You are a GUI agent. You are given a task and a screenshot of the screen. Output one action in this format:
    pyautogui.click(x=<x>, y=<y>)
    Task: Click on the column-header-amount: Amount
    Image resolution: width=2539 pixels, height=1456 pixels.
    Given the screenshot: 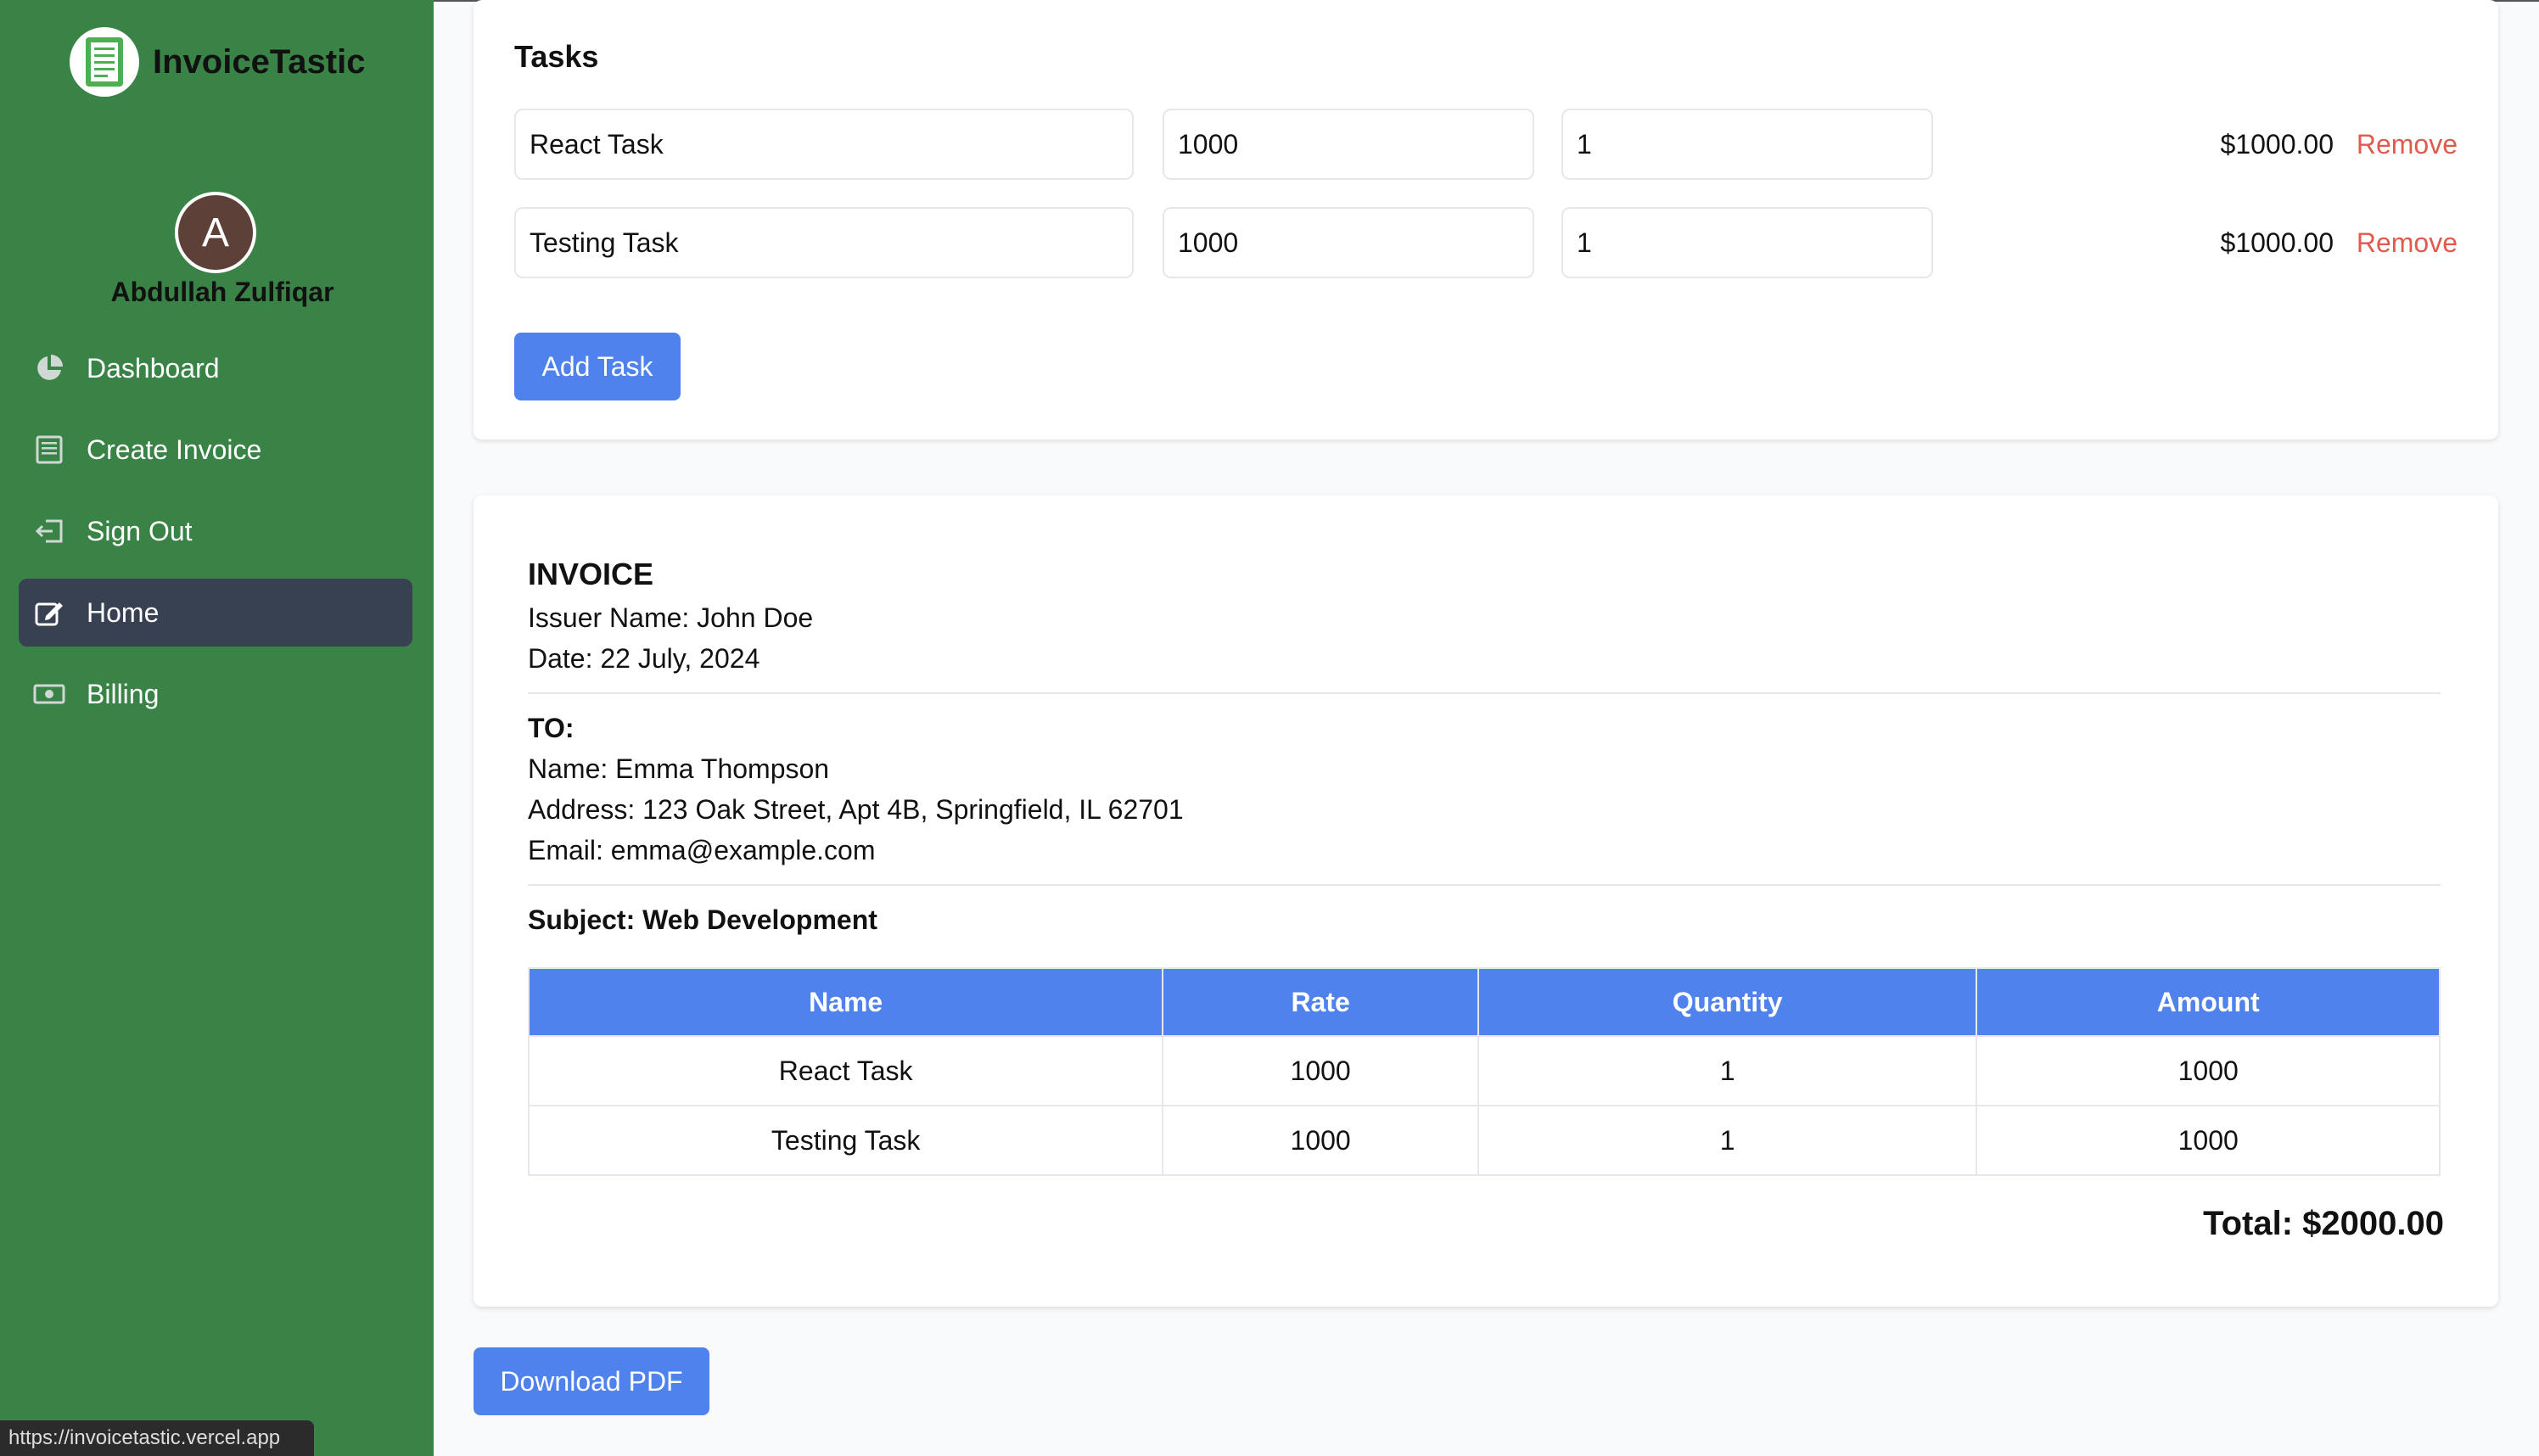 What is the action you would take?
    pyautogui.click(x=2208, y=1002)
    